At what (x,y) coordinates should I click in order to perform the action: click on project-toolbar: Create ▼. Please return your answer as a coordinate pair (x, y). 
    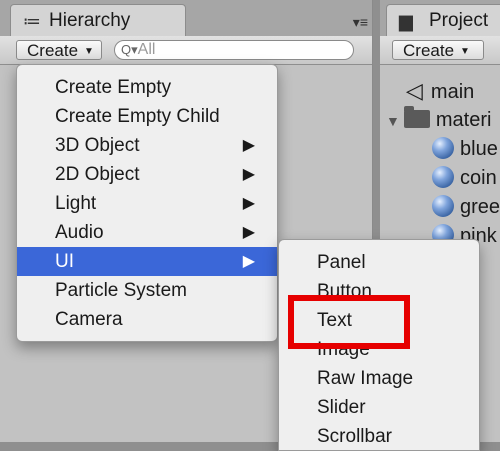
    Looking at the image, I should click on (440, 50).